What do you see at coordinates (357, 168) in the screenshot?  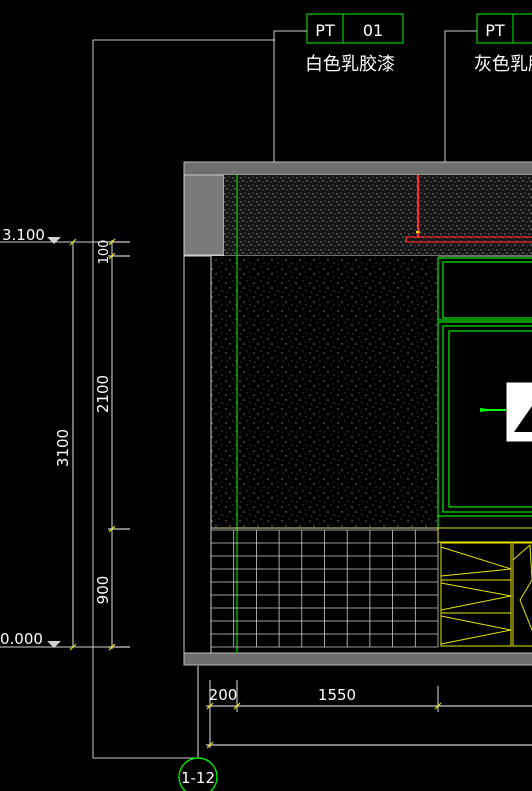 I see `ceiling-slab` at bounding box center [357, 168].